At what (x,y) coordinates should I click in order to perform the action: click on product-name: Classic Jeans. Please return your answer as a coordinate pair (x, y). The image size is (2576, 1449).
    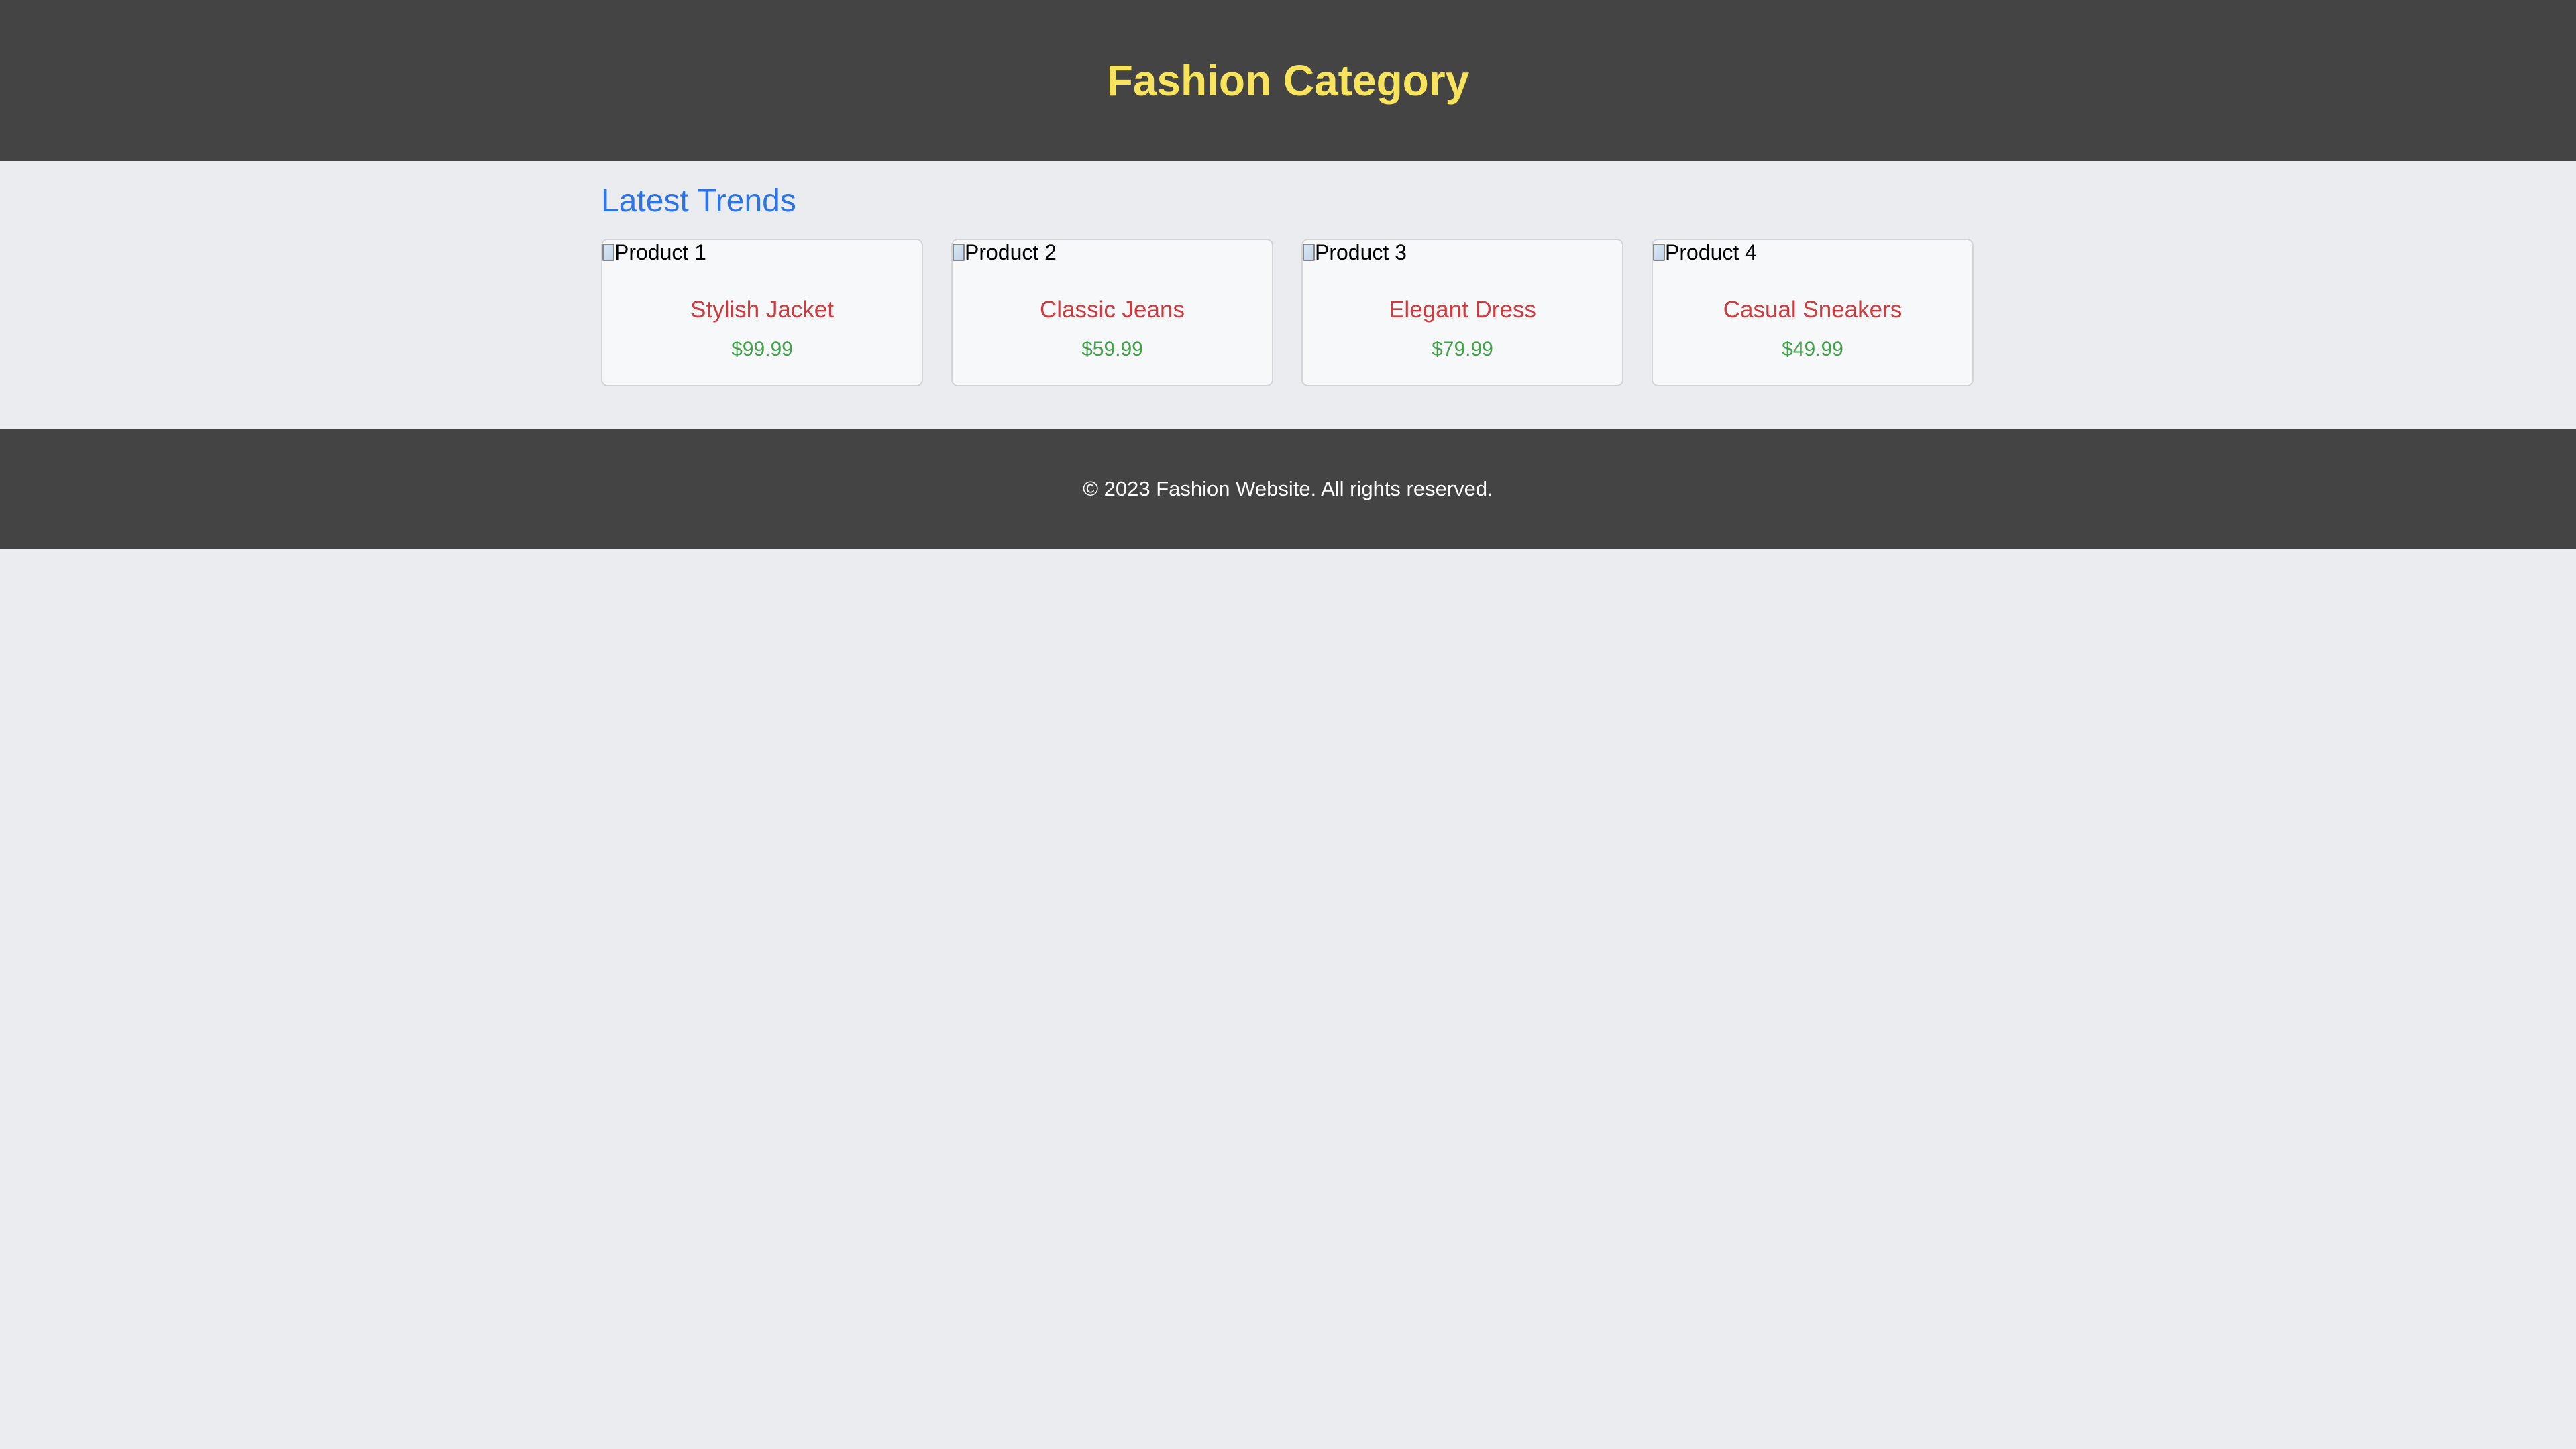
    Looking at the image, I should click on (1112, 310).